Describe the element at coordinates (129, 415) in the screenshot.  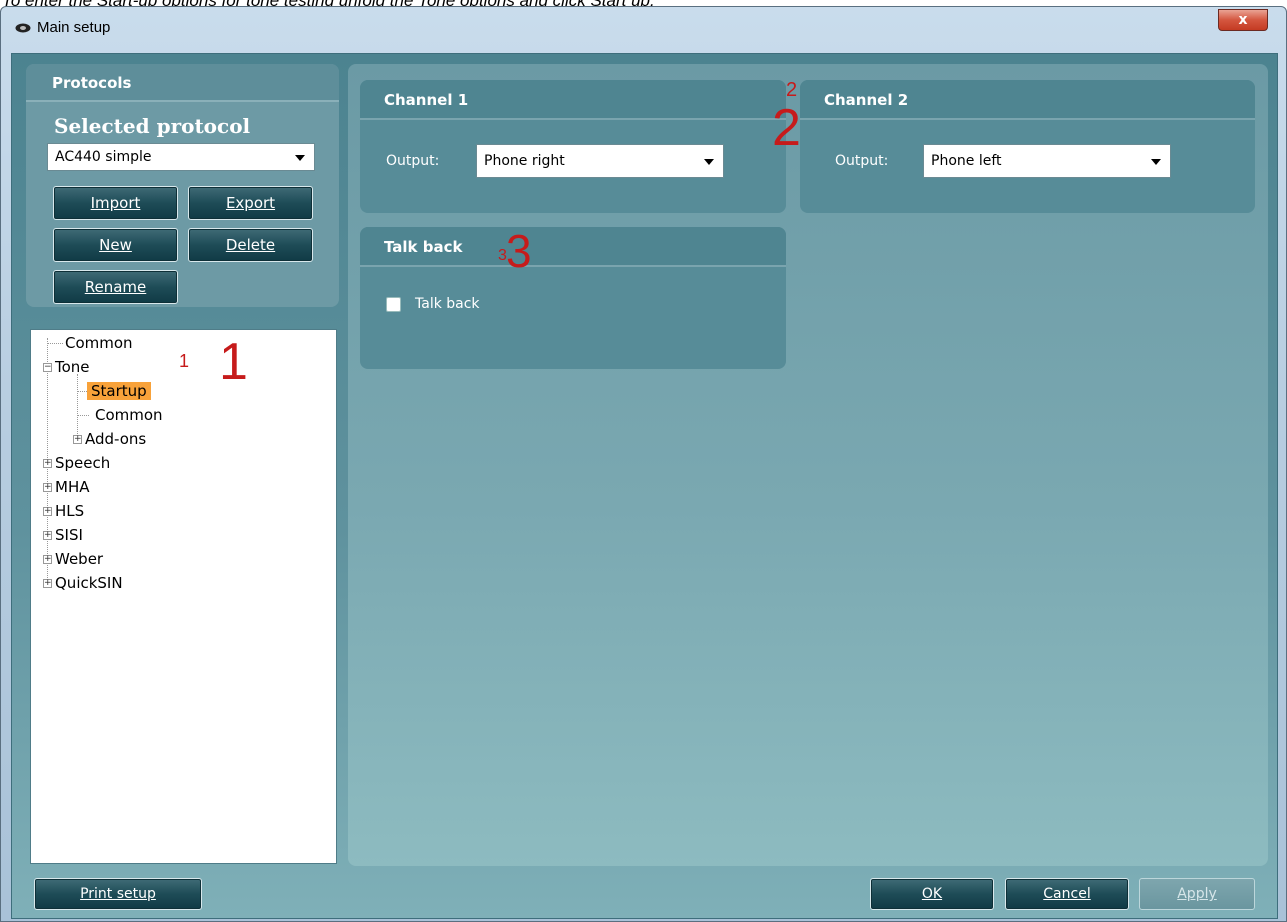
I see `tree-item-tone-common: Common` at that location.